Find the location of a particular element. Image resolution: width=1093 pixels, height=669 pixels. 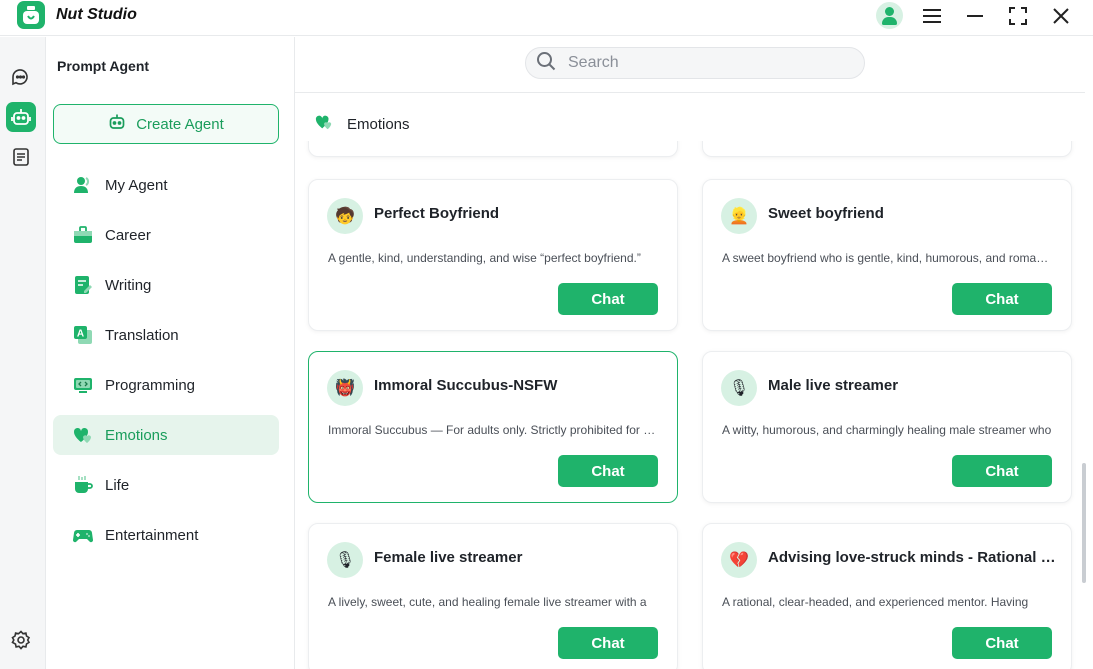

sidebar-item-label: Entertainment is located at coordinates (152, 535).